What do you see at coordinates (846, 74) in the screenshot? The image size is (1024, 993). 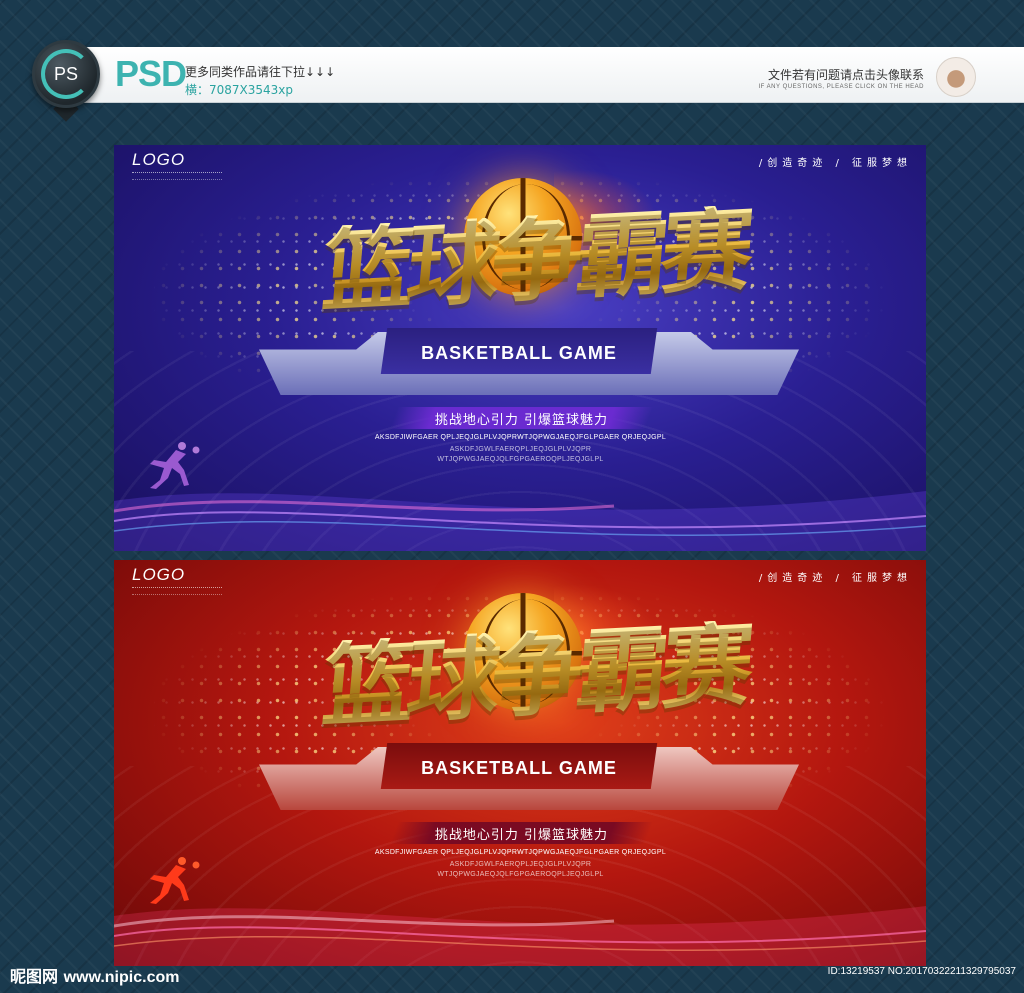 I see `contact-text: 文件若有问题请点击头像联系` at bounding box center [846, 74].